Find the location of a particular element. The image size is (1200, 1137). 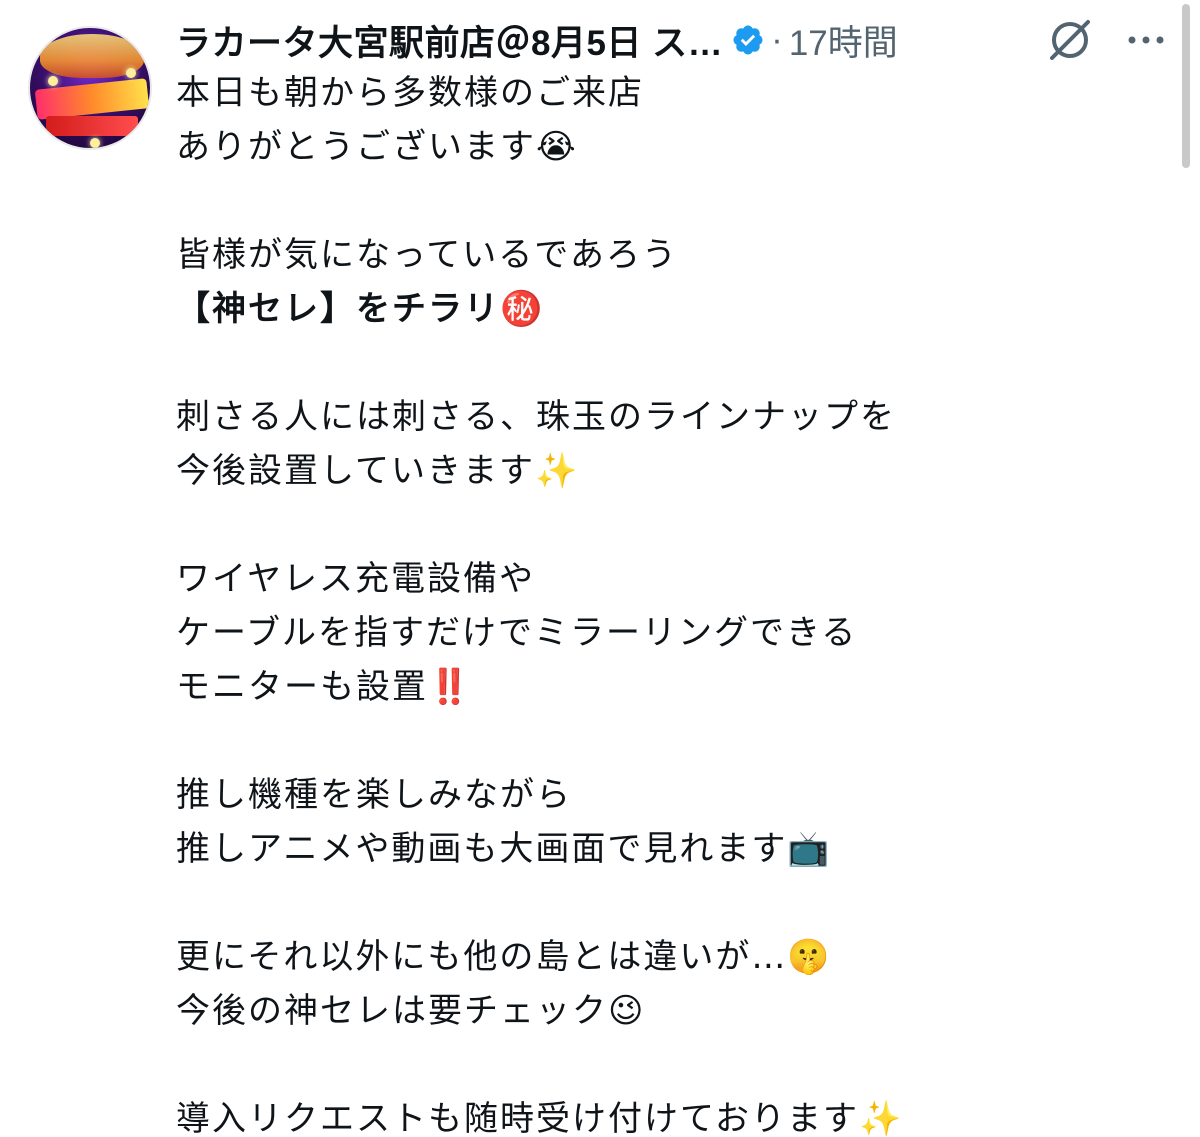

tweet-text-line: モニターも設置‼️ is located at coordinates (324, 687).